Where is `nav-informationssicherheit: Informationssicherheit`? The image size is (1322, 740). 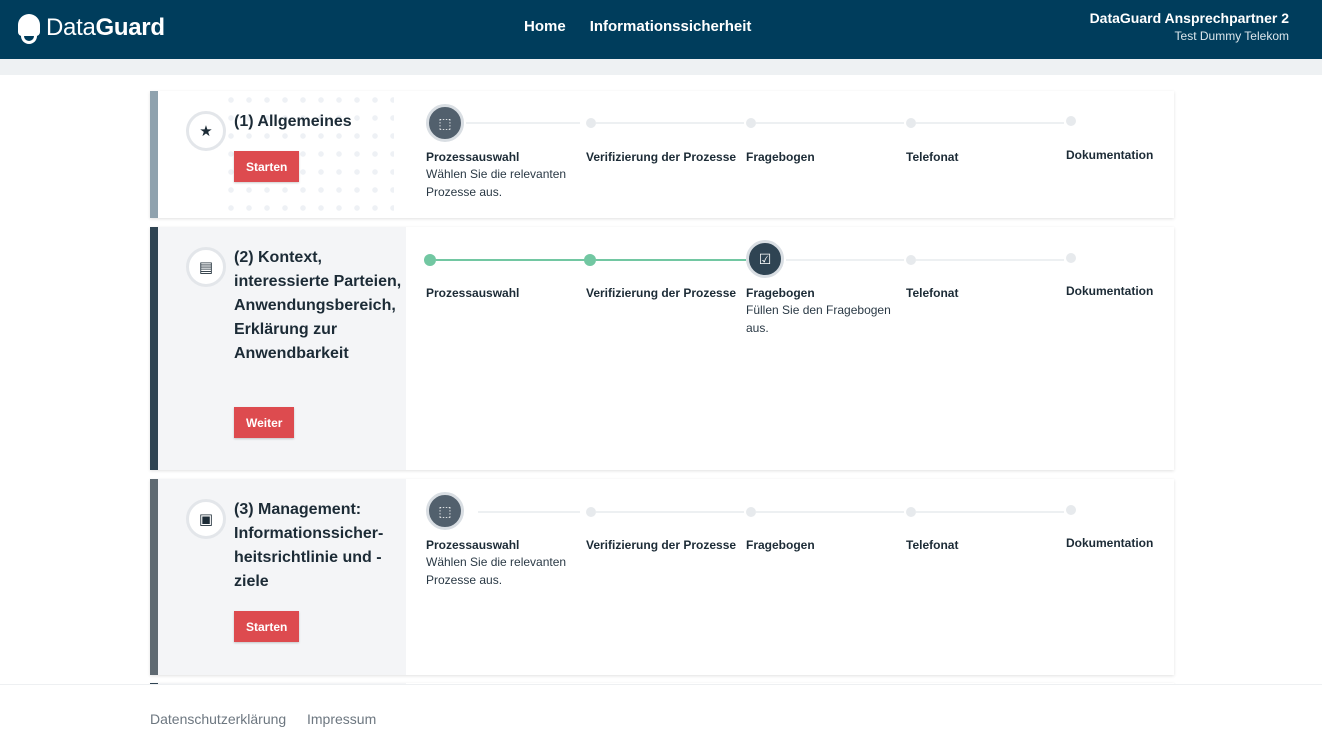 nav-informationssicherheit: Informationssicherheit is located at coordinates (671, 26).